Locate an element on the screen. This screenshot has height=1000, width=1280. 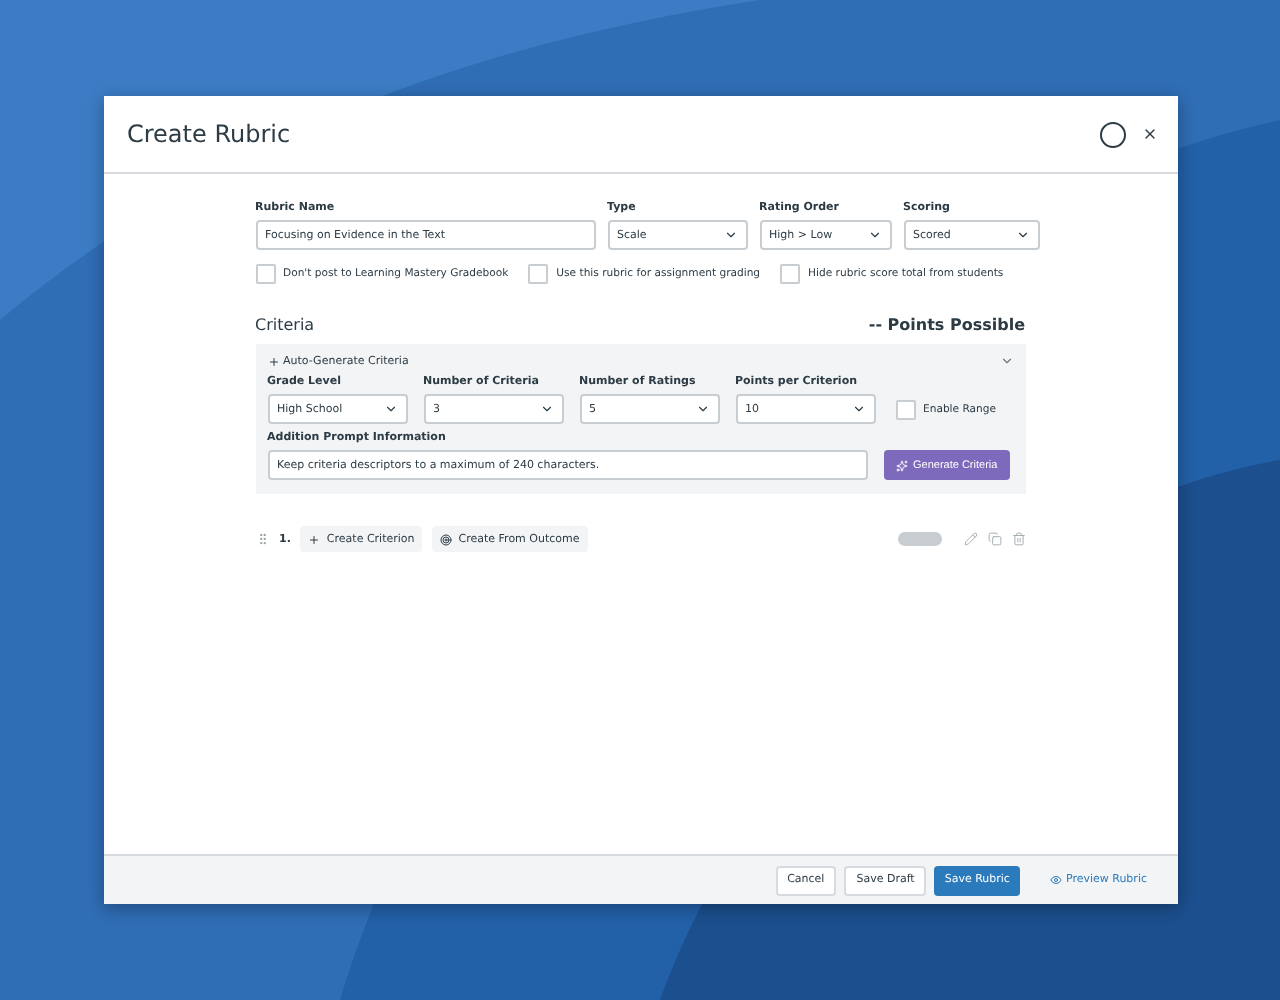
section-heading: Criteria is located at coordinates (285, 325).